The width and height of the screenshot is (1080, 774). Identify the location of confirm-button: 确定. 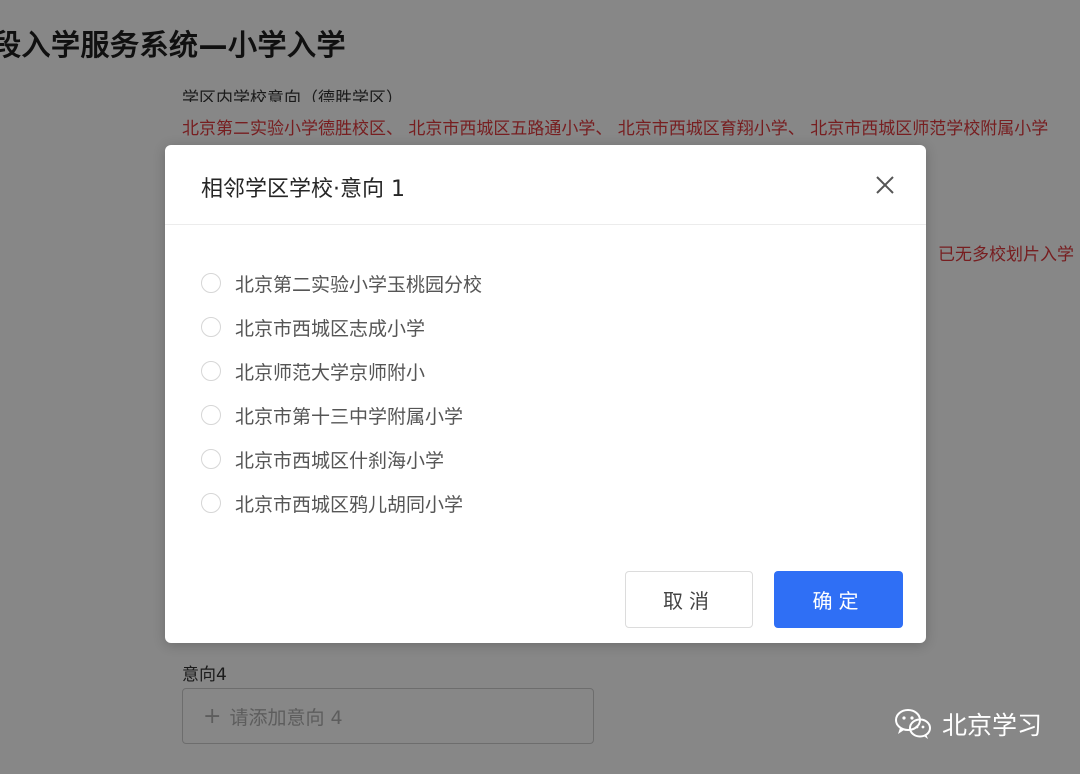
(838, 599).